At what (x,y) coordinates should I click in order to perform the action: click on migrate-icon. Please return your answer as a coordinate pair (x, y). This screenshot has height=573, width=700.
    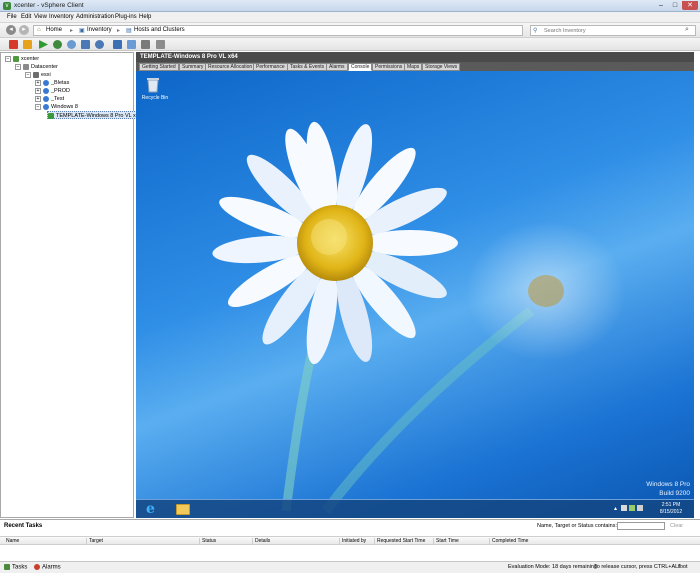
    Looking at the image, I should click on (160, 44).